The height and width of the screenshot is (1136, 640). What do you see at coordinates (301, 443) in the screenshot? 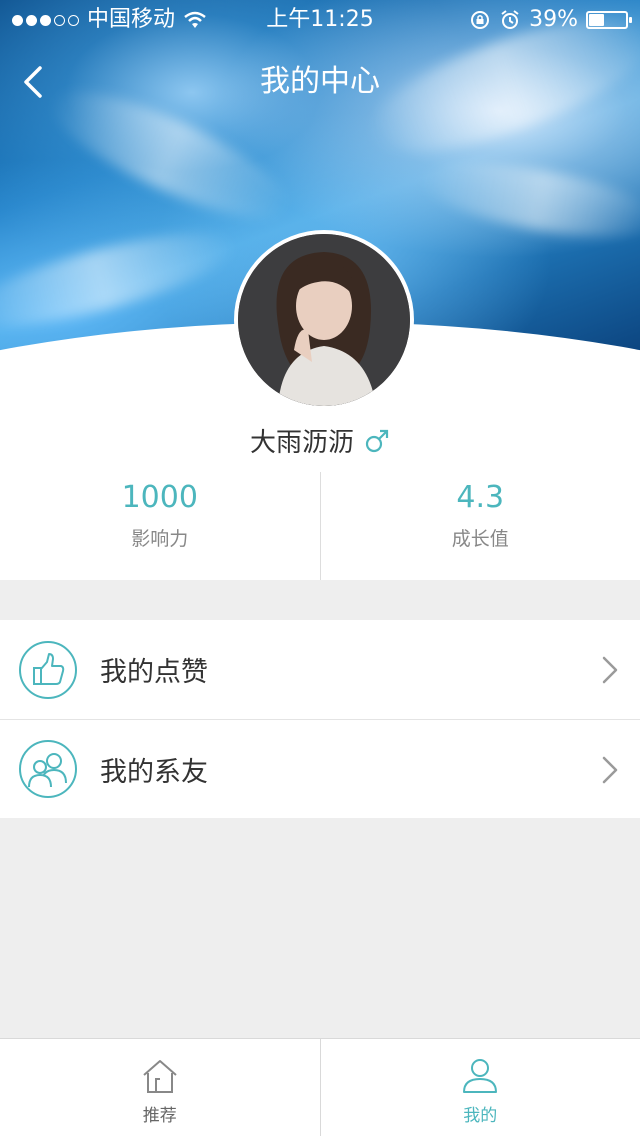
I see `username: 大雨沥沥` at bounding box center [301, 443].